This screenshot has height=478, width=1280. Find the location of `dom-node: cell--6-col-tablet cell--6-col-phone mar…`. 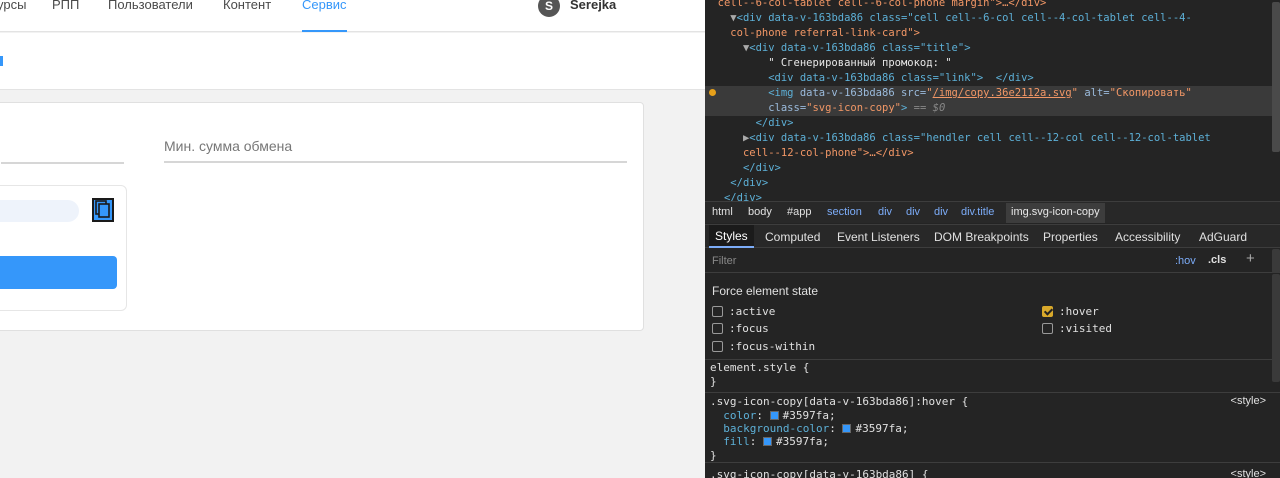

dom-node: cell--6-col-tablet cell--6-col-phone mar… is located at coordinates (992, 5).